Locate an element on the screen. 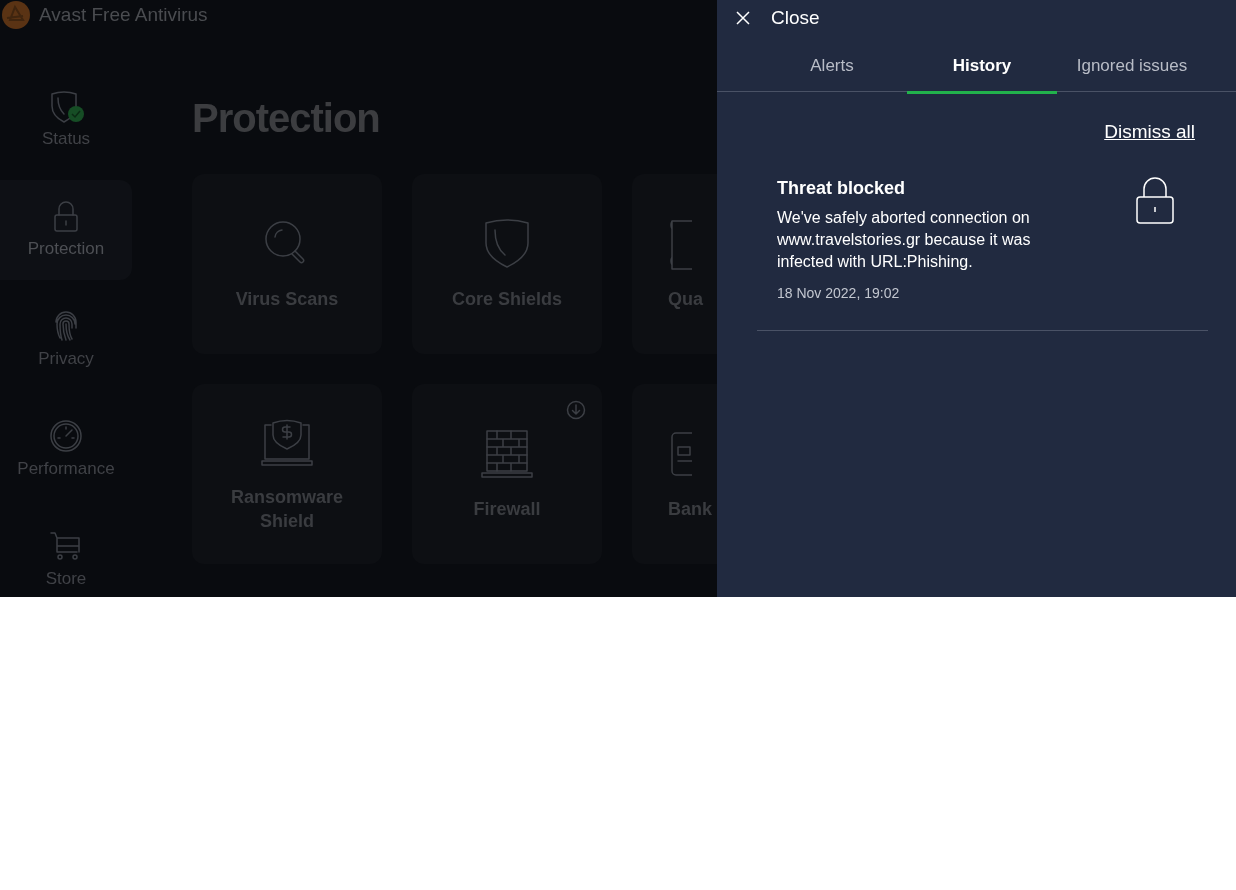 The image size is (1236, 890). tab: History is located at coordinates (982, 65).